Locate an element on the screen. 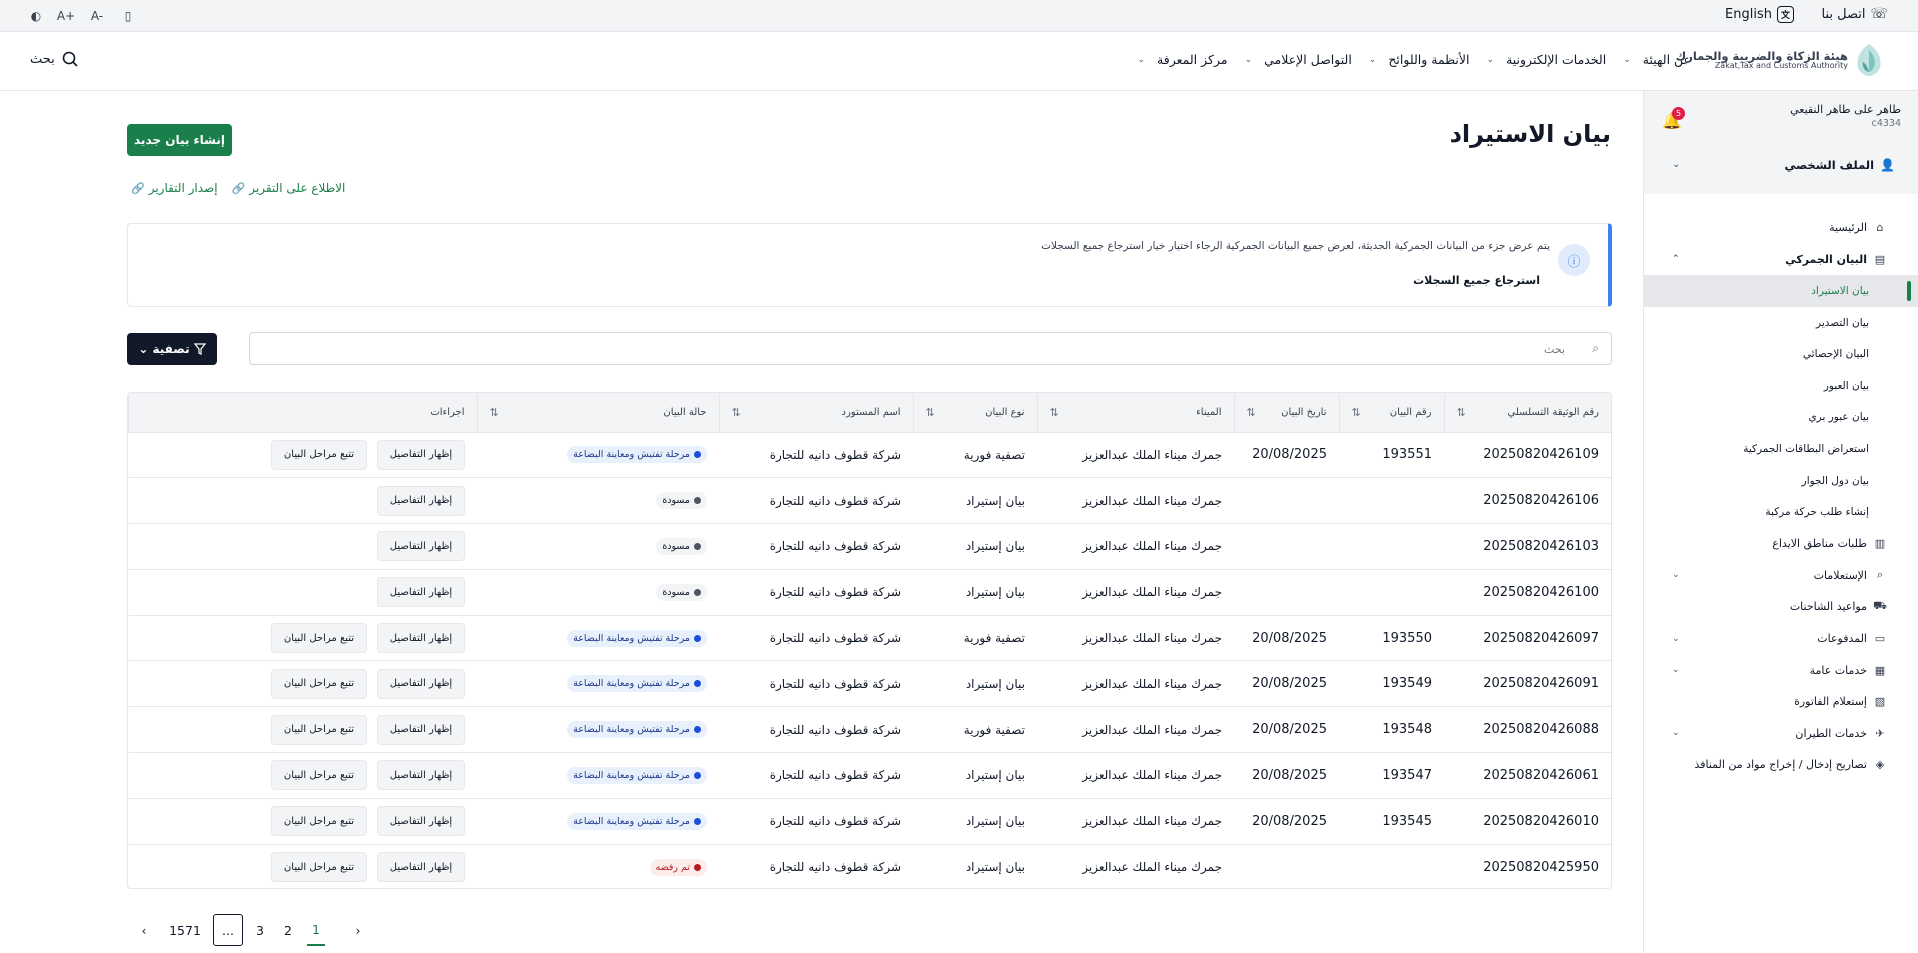 The height and width of the screenshot is (953, 1918). nav-item-regulations: الأنظمة واللوائح ⌄ is located at coordinates (1419, 59).